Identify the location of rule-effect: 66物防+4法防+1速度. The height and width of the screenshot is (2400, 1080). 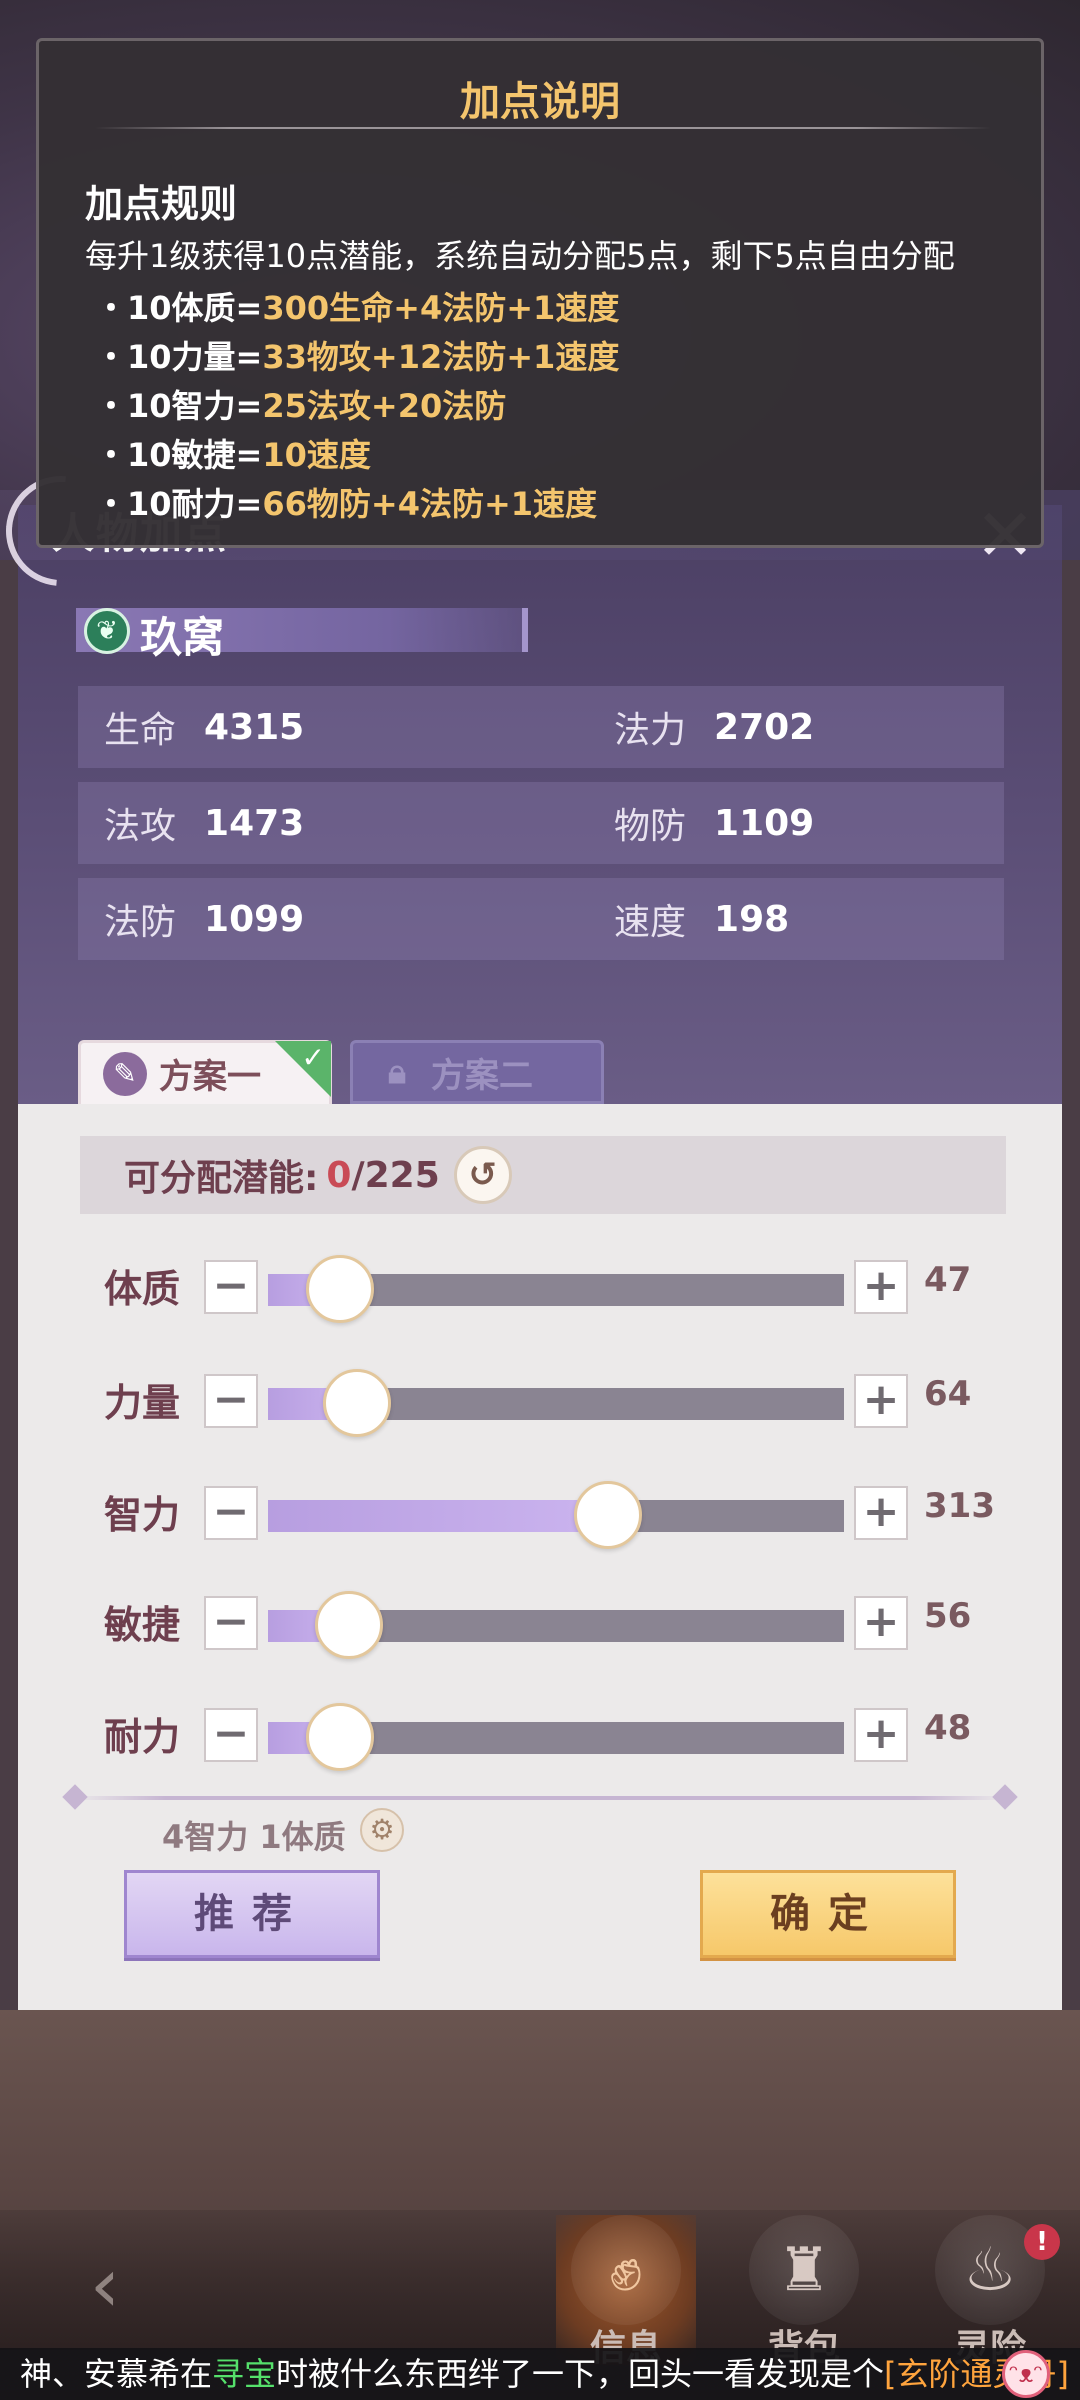
(430, 504).